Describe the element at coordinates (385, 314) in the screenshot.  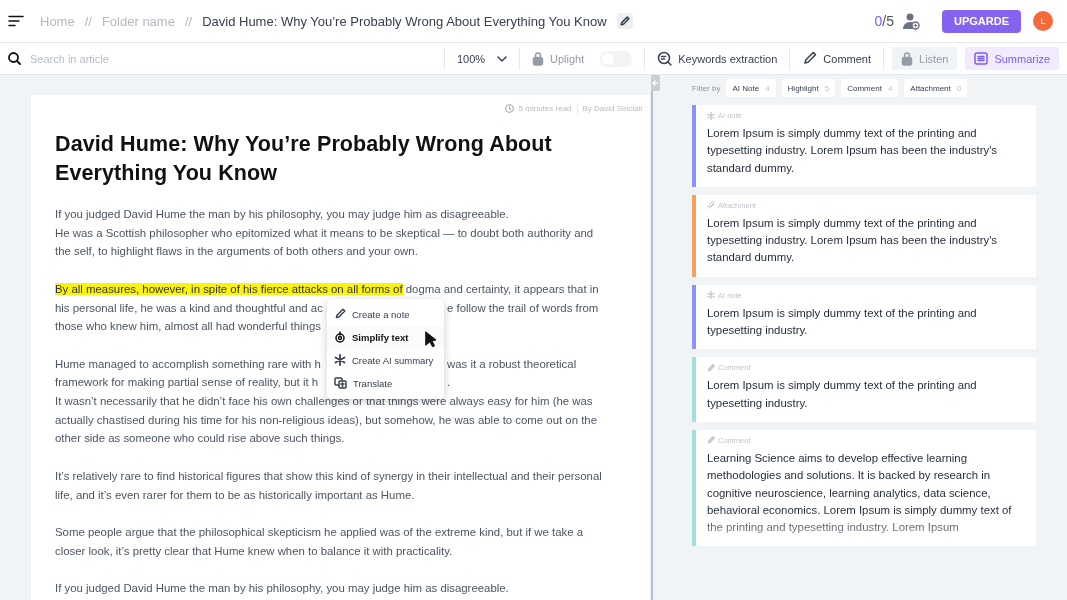
I see `menu-item: Create a note` at that location.